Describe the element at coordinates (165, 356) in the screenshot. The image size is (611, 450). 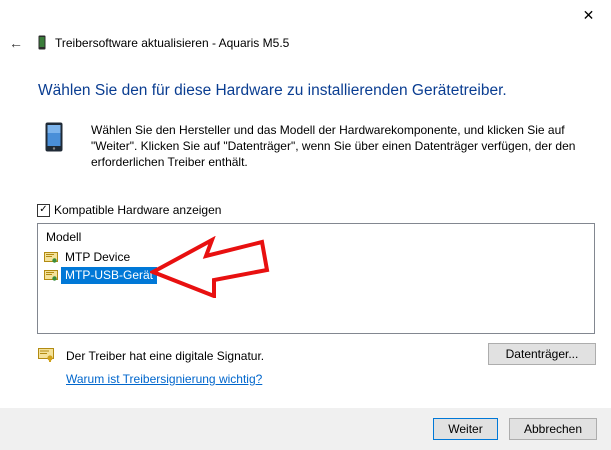
I see `signature-status-text: Der Treiber hat eine digitale Signatur.` at that location.